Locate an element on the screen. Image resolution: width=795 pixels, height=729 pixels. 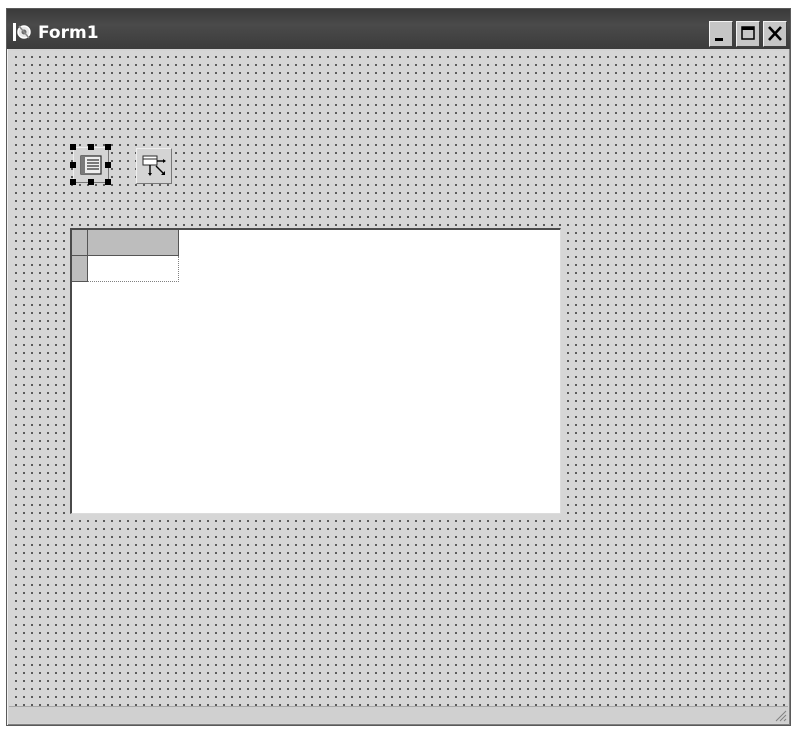
connection-arrows-icon is located at coordinates (154, 165).